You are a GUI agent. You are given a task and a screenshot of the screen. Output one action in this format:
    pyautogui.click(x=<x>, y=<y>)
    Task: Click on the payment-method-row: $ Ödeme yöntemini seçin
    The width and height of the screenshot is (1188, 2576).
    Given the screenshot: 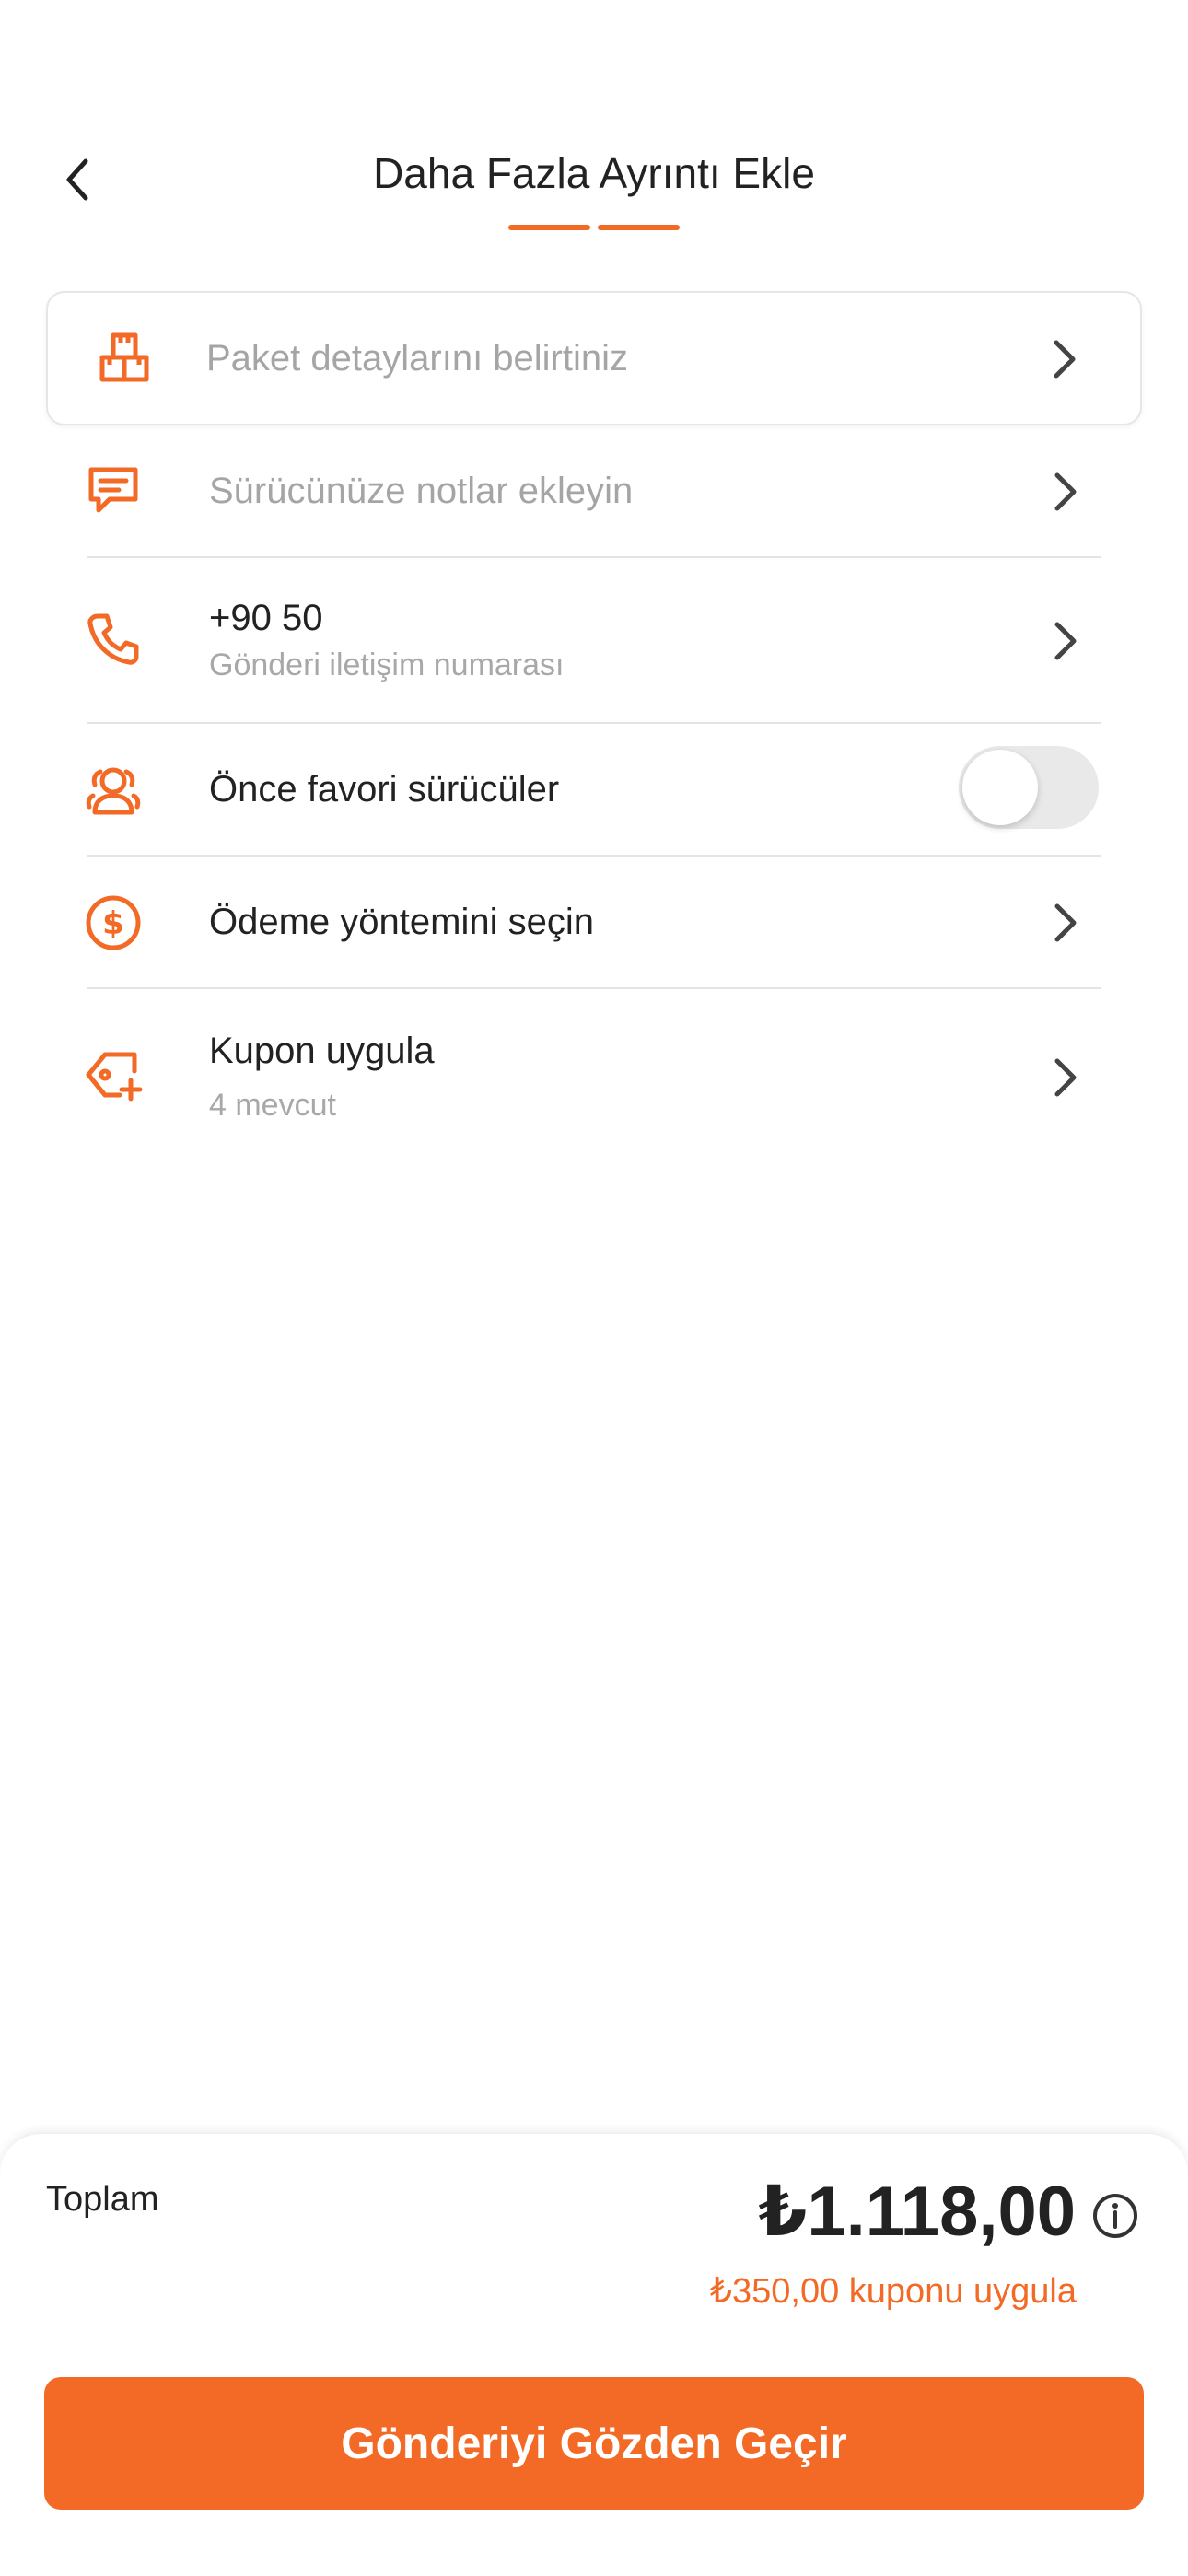 What is the action you would take?
    pyautogui.click(x=593, y=923)
    